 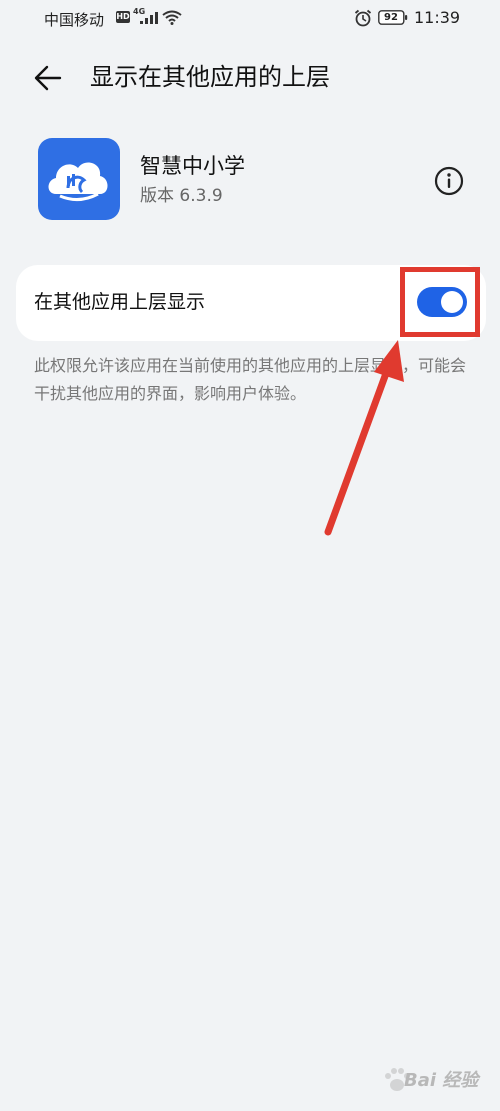 I want to click on info-icon, so click(x=449, y=181).